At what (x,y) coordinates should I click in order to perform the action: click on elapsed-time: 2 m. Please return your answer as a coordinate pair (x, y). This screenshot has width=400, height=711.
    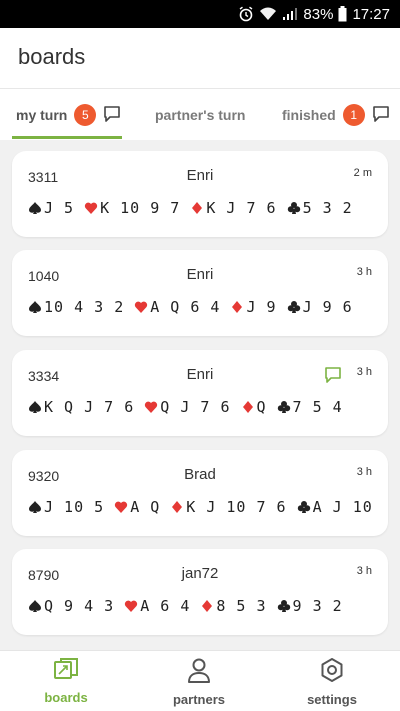
    Looking at the image, I should click on (362, 173).